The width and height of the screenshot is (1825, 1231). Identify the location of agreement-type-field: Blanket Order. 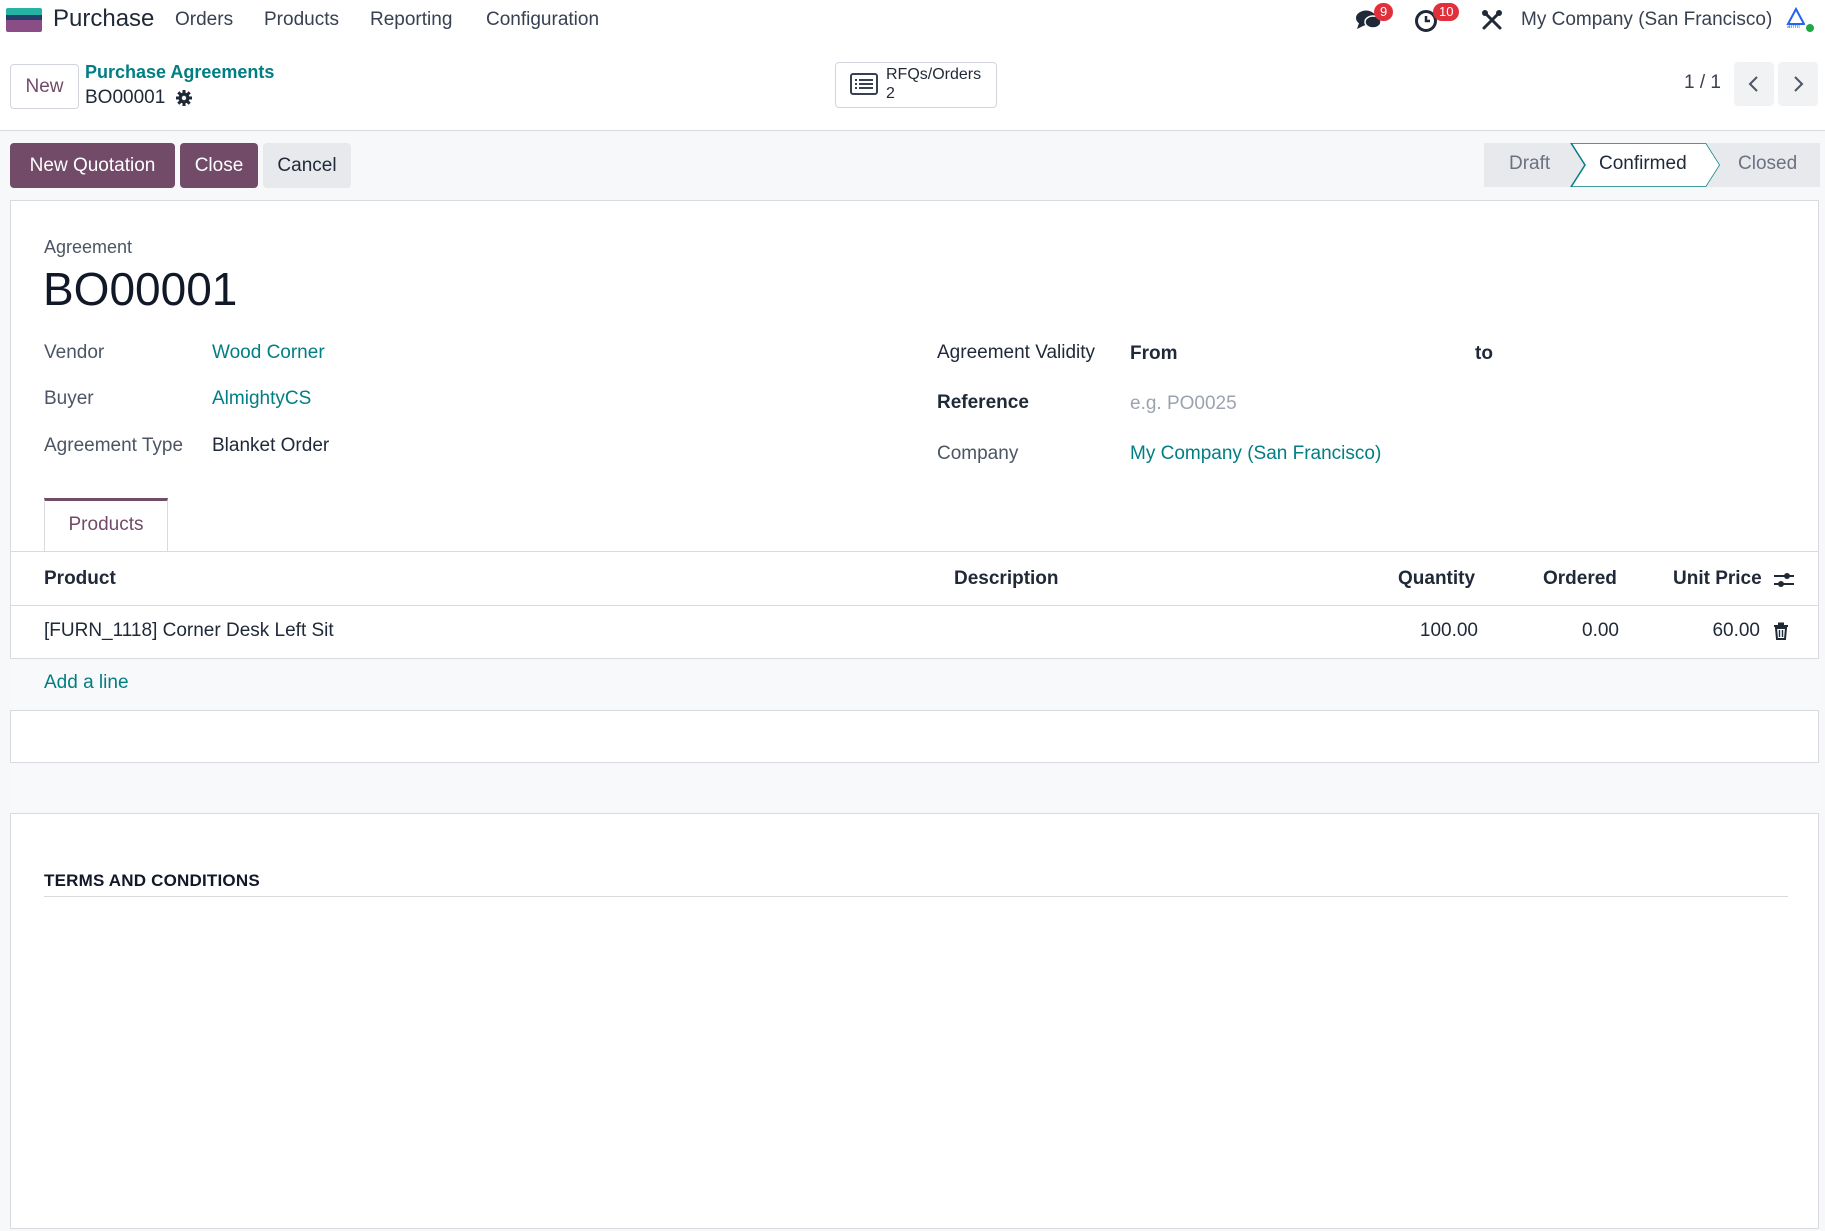
(270, 446).